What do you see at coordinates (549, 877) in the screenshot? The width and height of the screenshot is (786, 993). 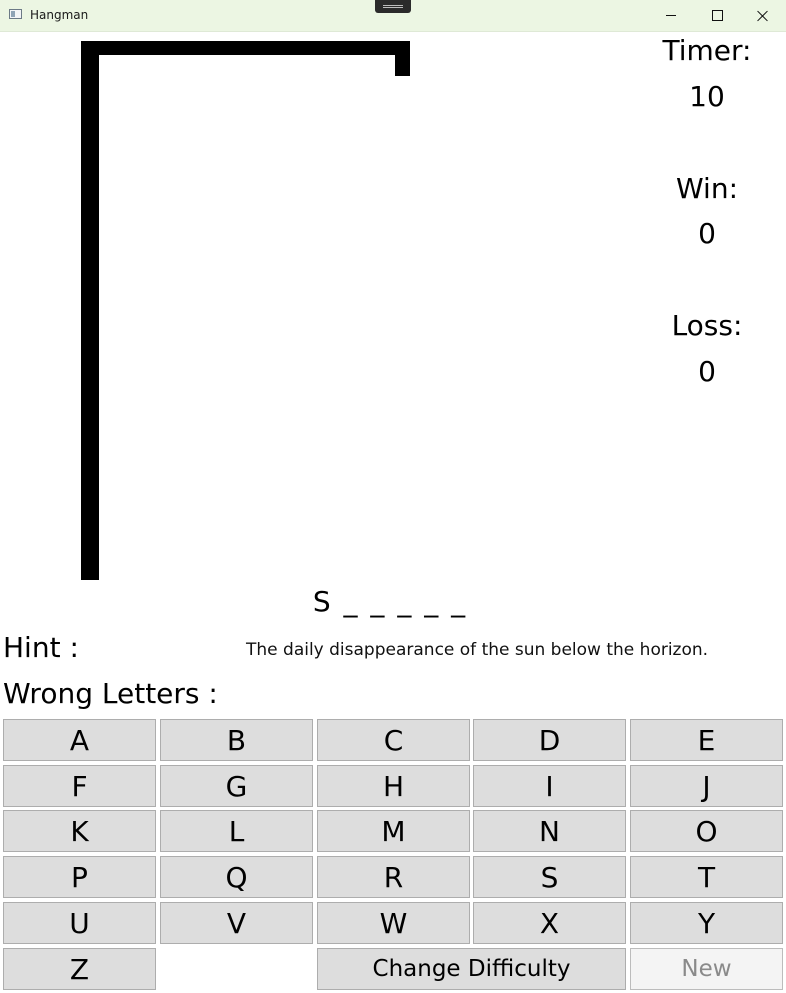 I see `letter-key-s: S` at bounding box center [549, 877].